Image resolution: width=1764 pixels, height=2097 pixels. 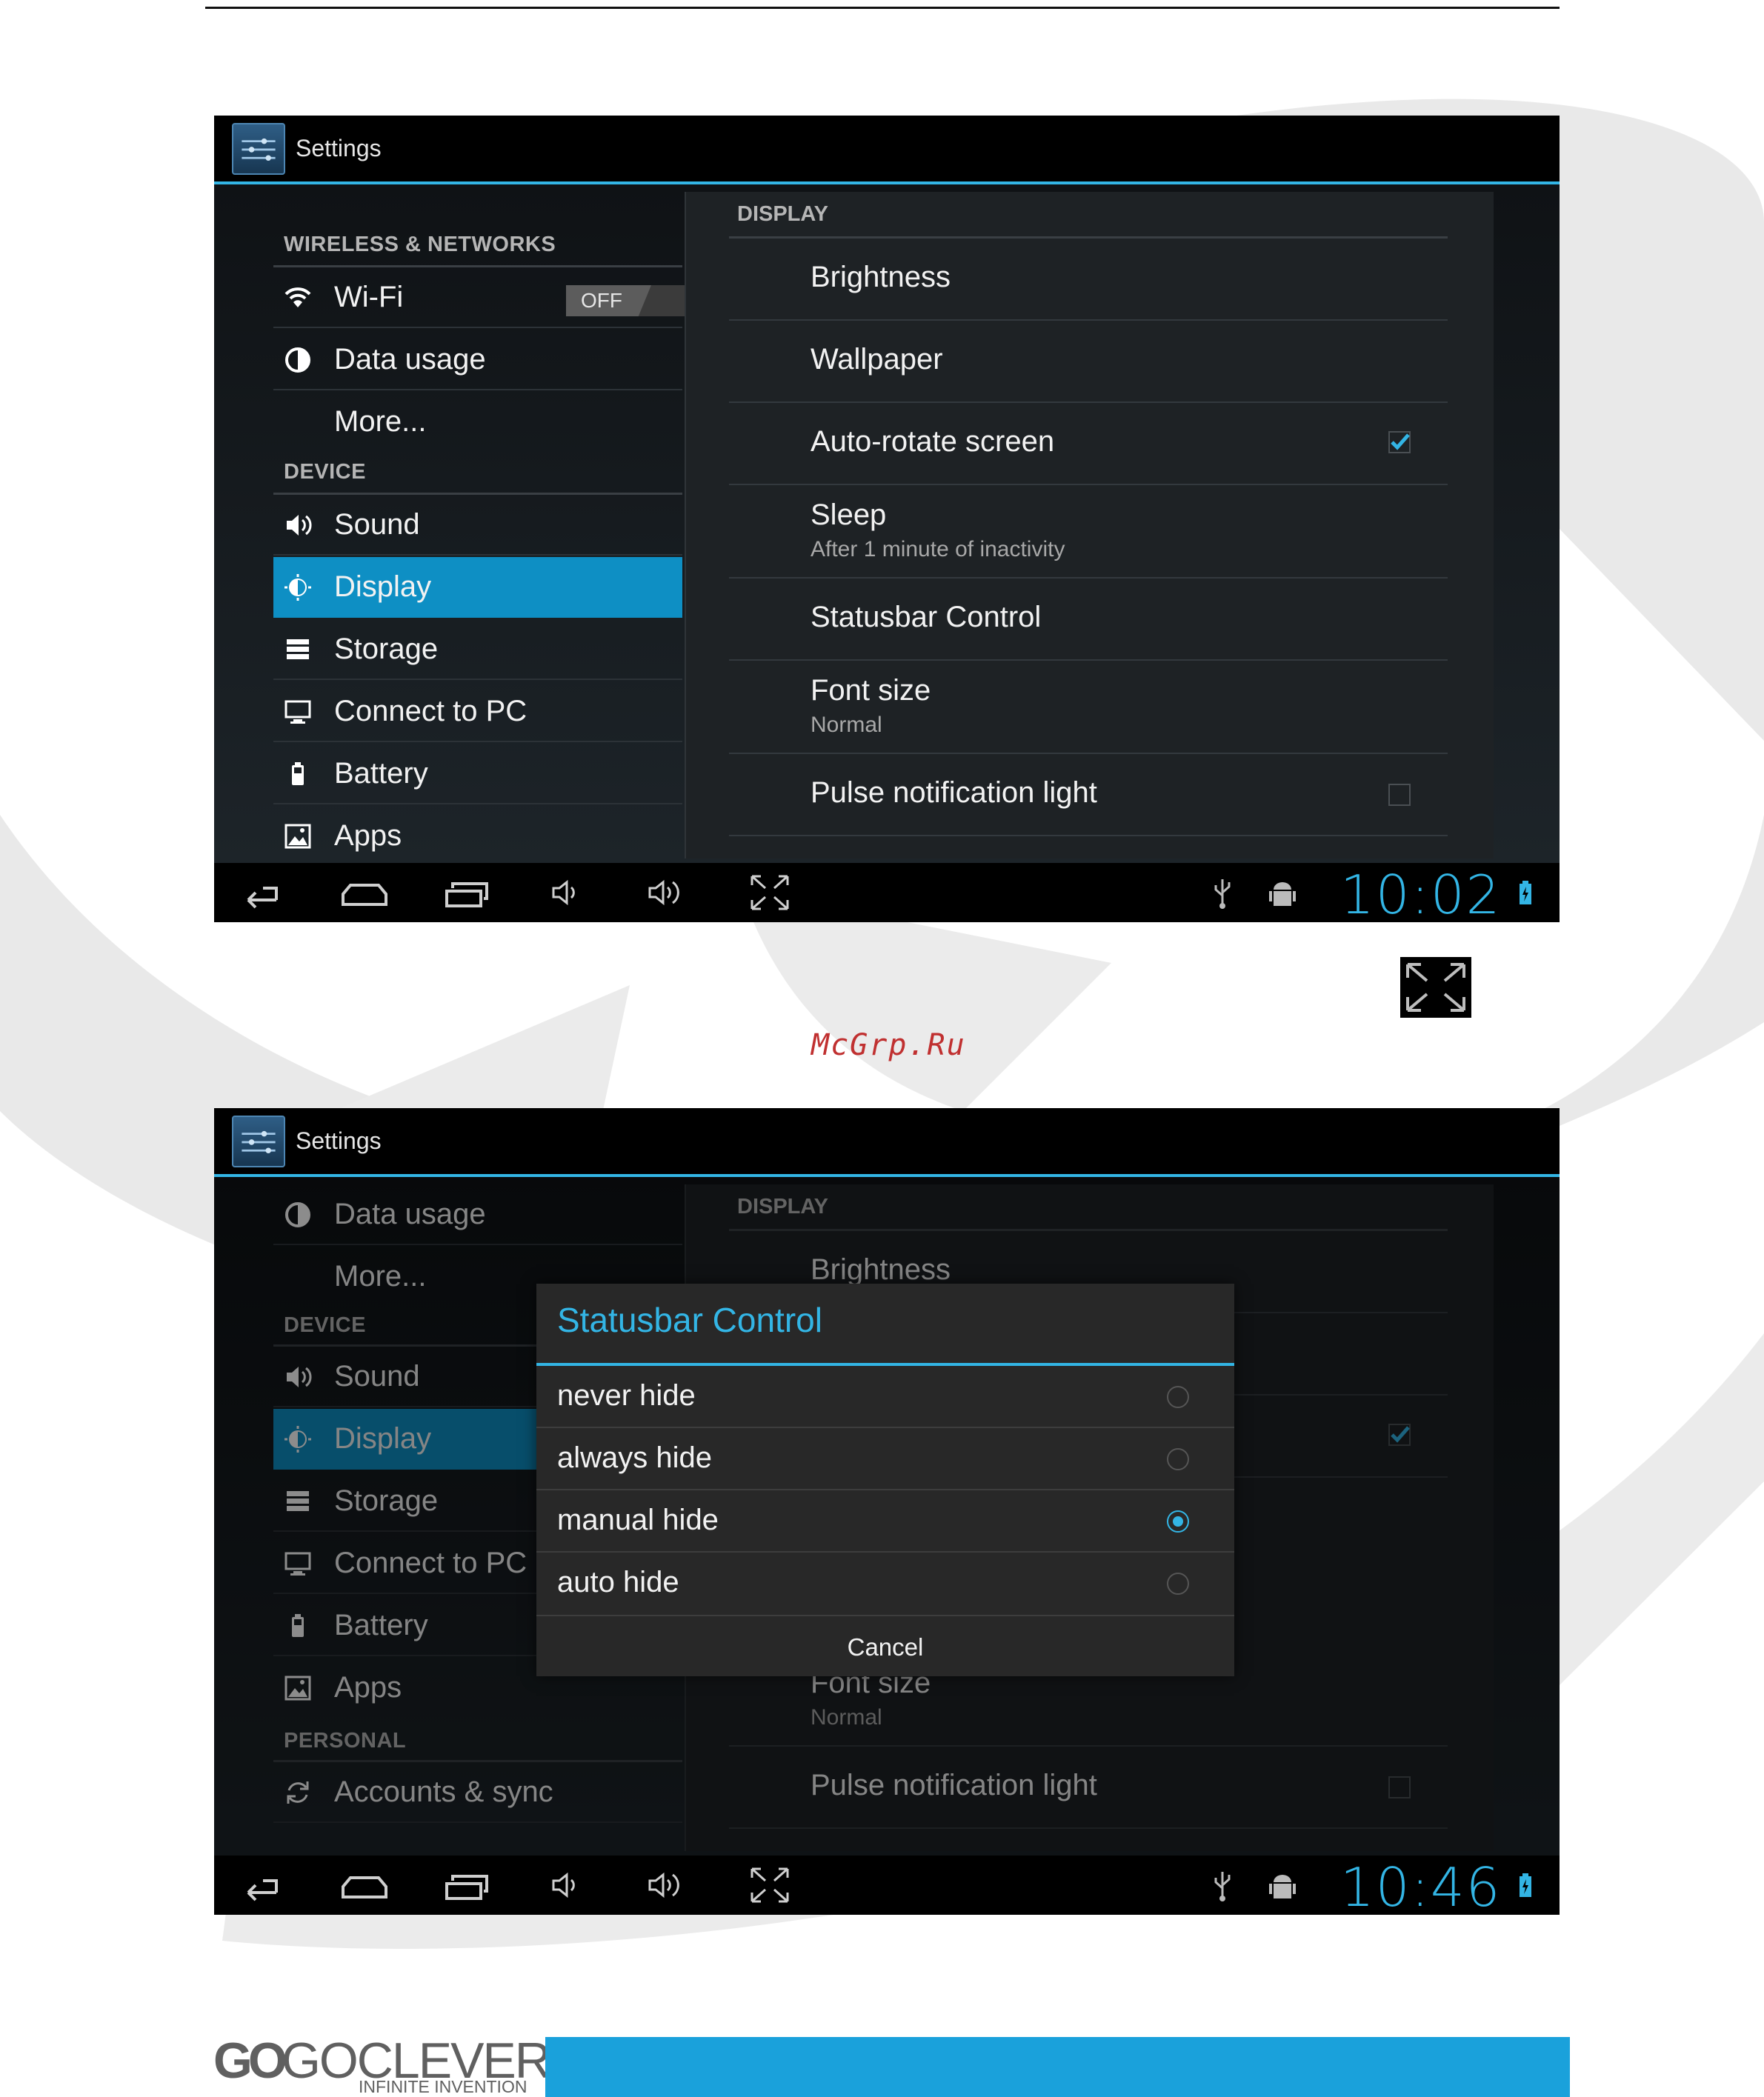 I want to click on pref-title: Sleep, so click(x=849, y=515).